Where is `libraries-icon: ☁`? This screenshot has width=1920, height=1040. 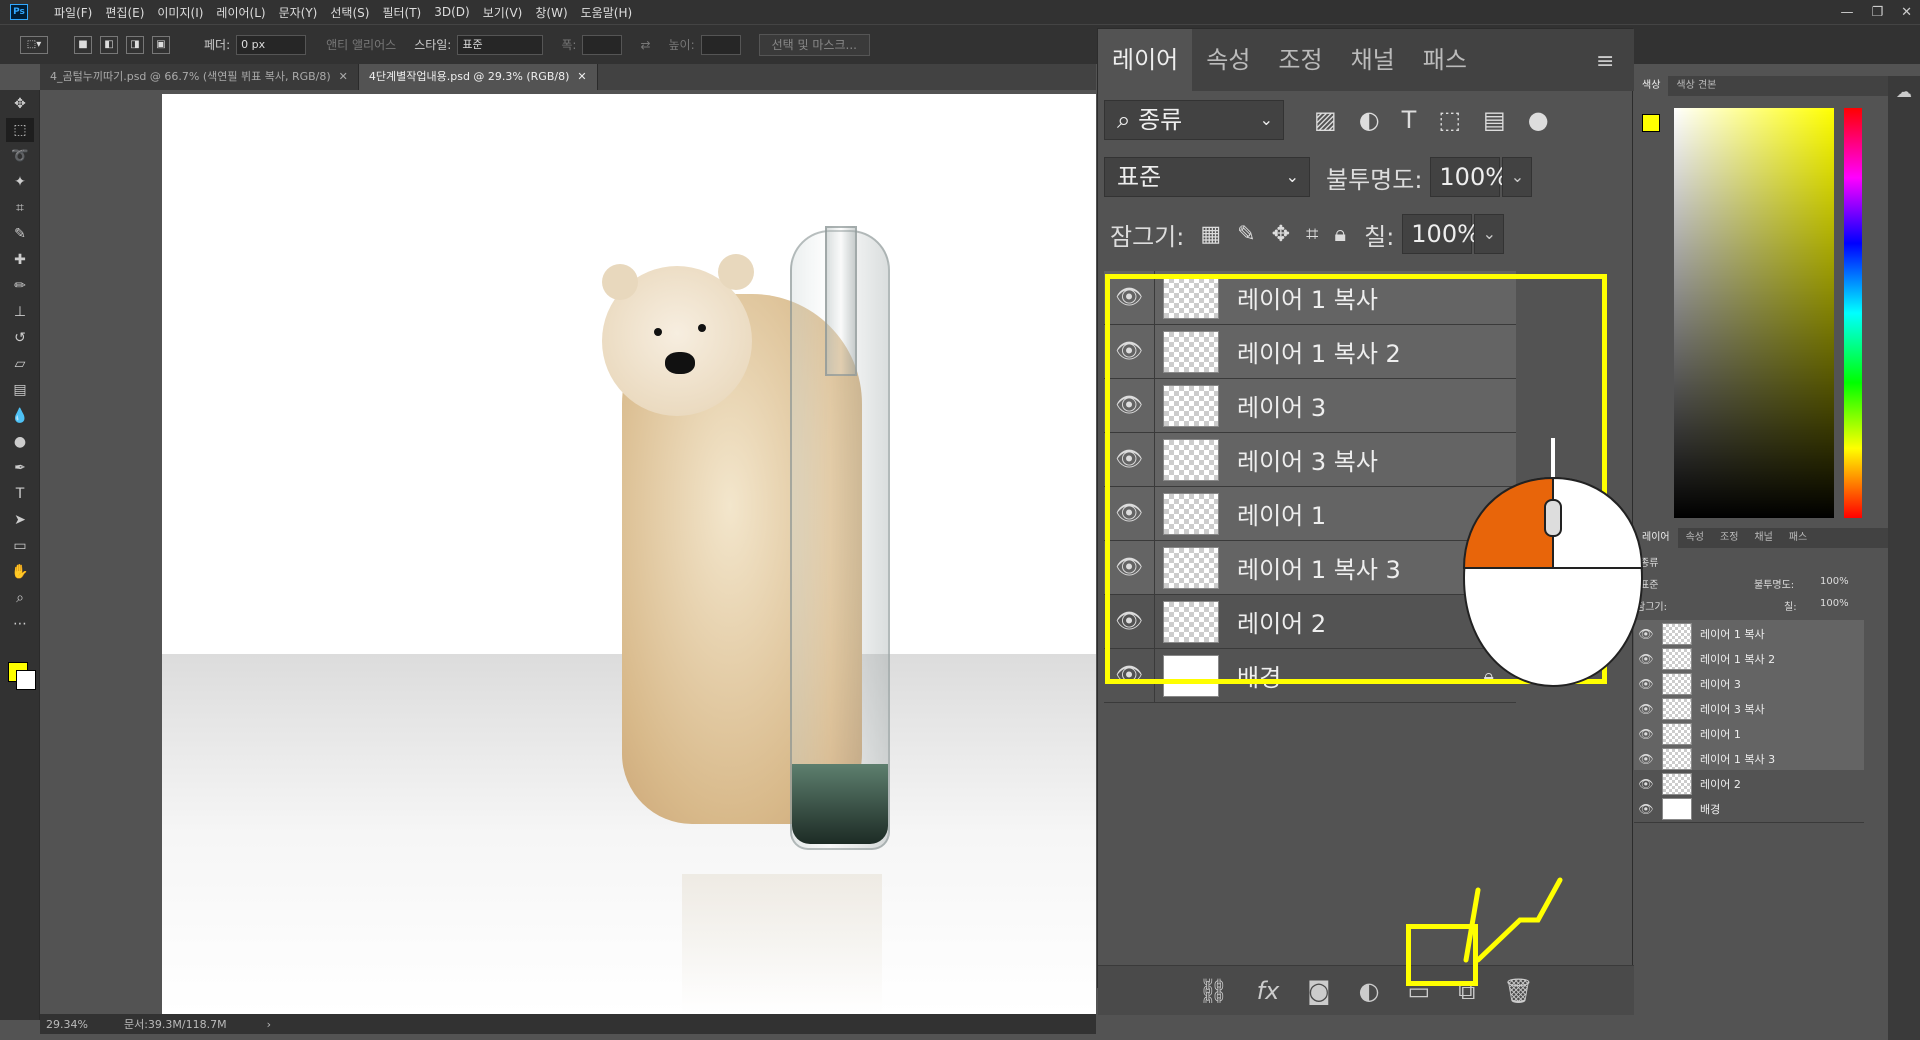
libraries-icon: ☁ is located at coordinates (1904, 91).